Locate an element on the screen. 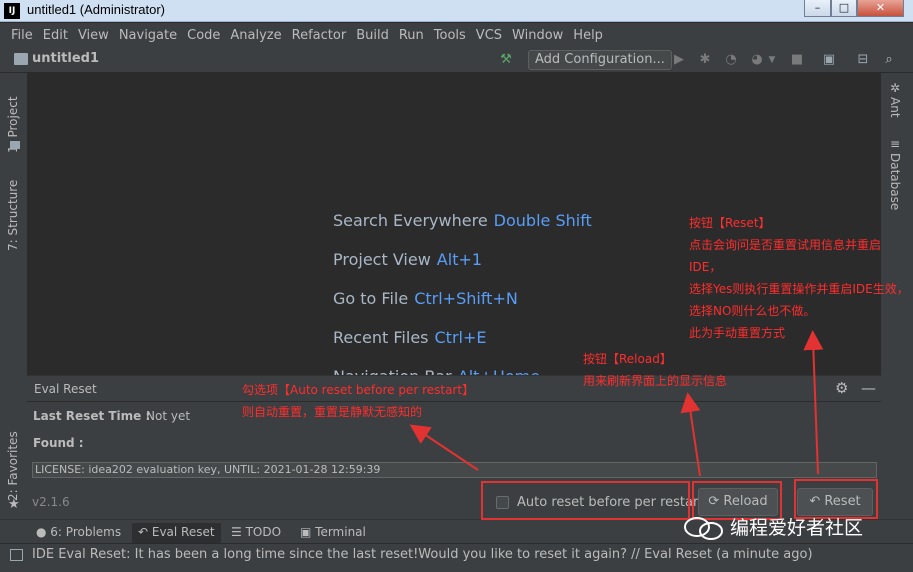  annotation-line: 选择Yes则执行重置操作并重启IDE生效， is located at coordinates (799, 289).